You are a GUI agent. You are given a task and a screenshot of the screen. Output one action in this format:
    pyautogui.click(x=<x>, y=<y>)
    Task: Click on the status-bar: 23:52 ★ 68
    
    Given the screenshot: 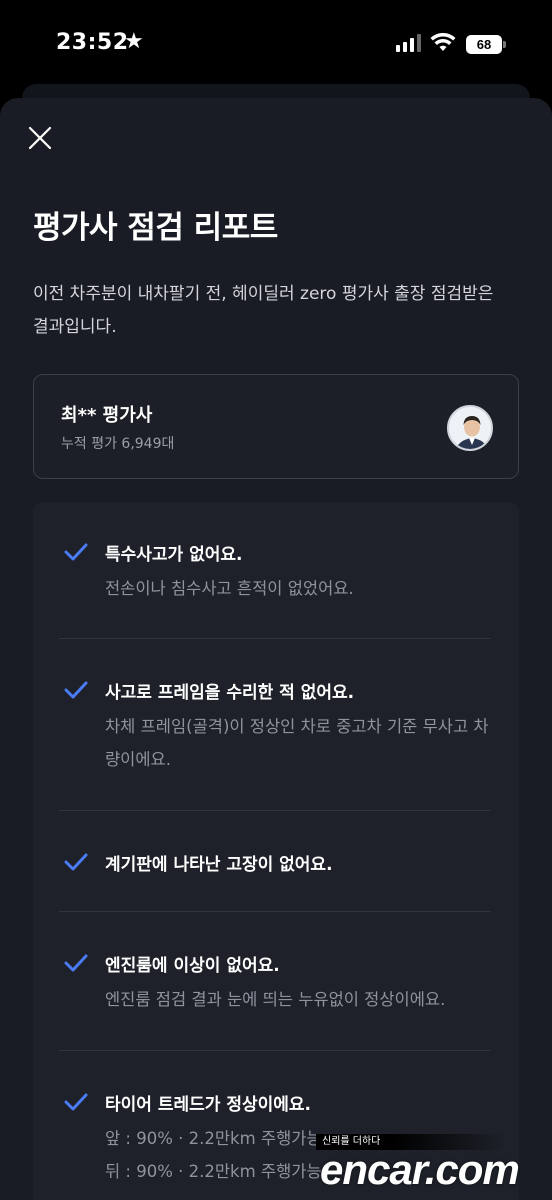 What is the action you would take?
    pyautogui.click(x=276, y=44)
    